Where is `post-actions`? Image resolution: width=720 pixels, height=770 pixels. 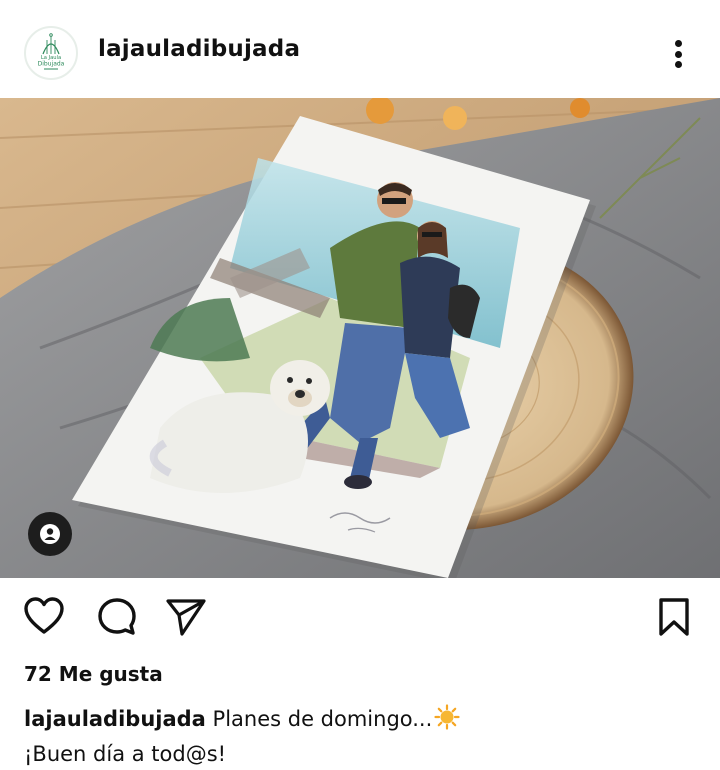
post-actions is located at coordinates (360, 620).